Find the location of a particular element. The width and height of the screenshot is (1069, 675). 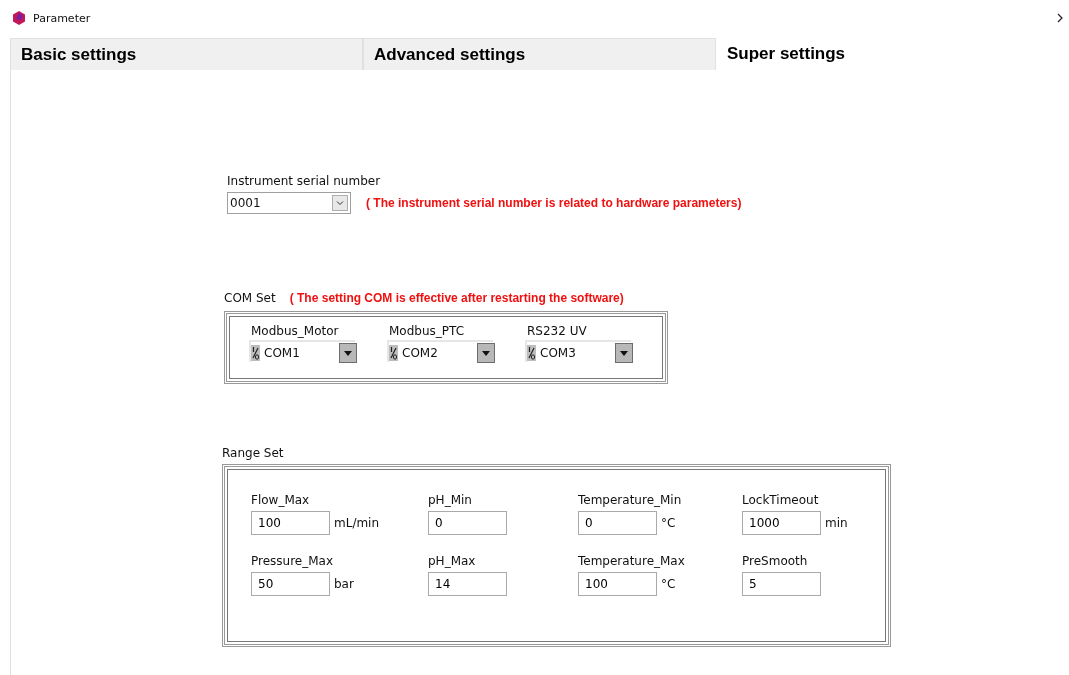

serial-number-dropdown: 0001 is located at coordinates (289, 203).